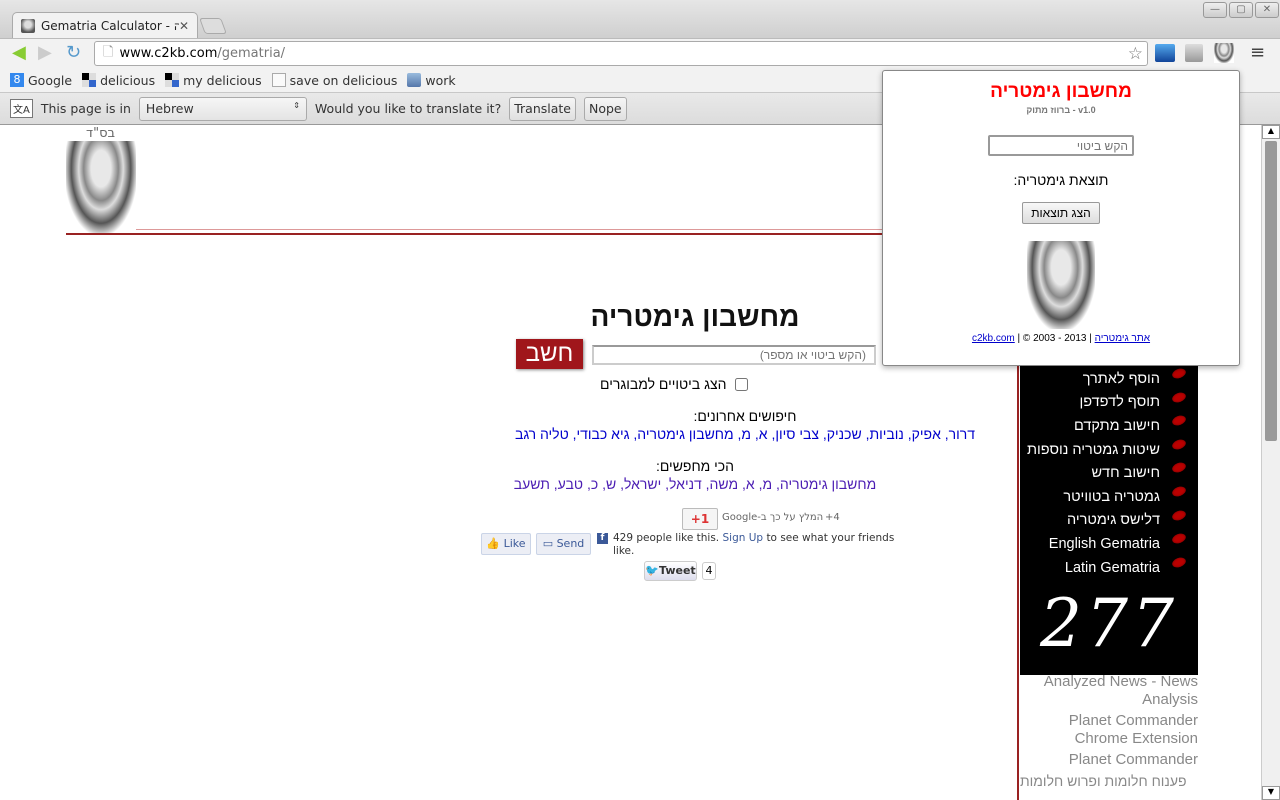  I want to click on menu-icon: ≡, so click(1257, 52).